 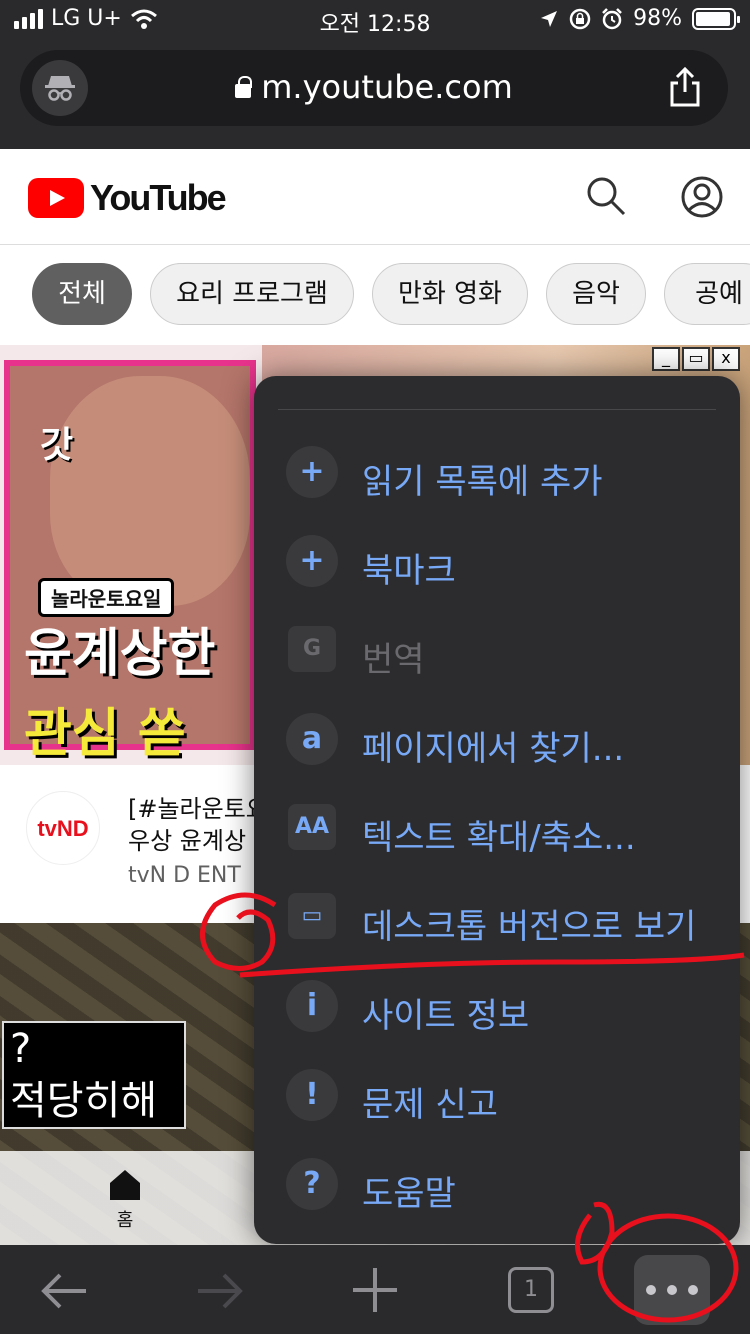 I want to click on minimize-glyph: _, so click(x=666, y=359).